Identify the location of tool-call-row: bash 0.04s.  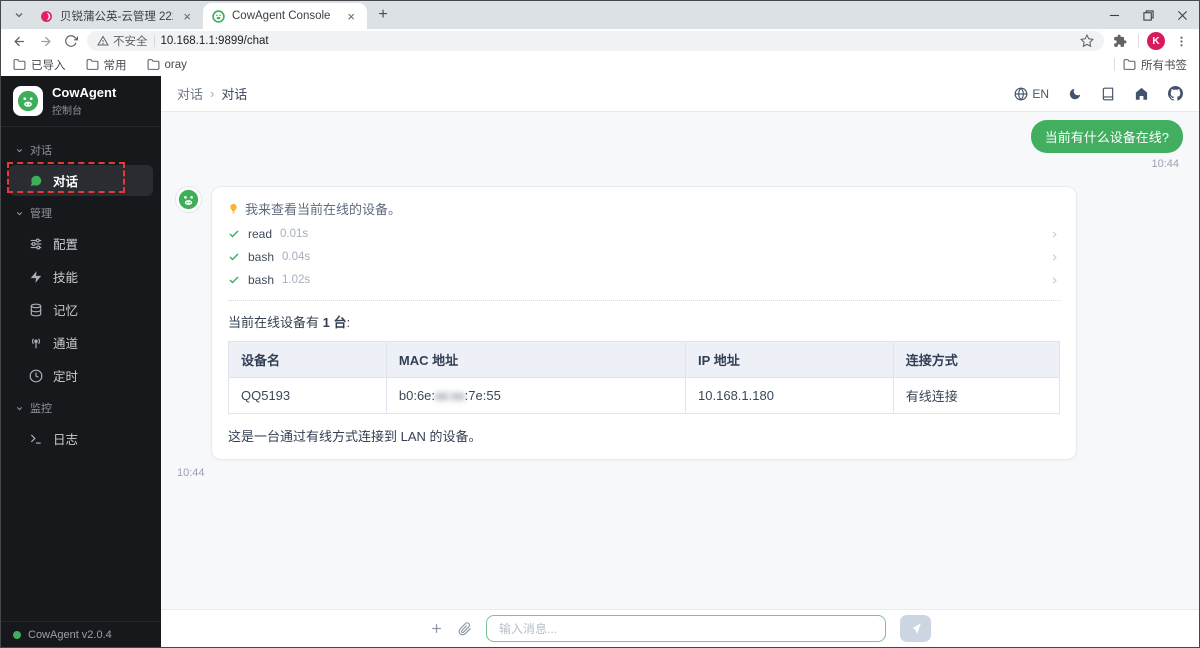
(644, 257).